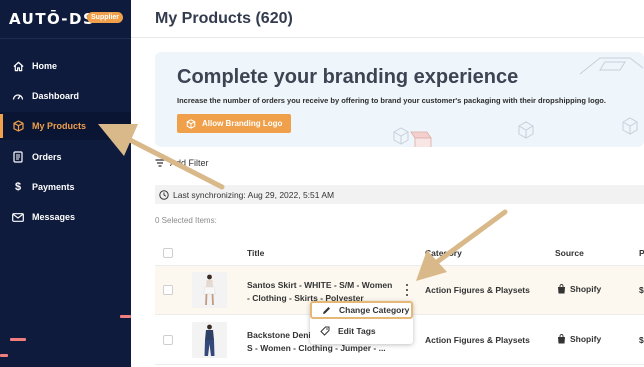 This screenshot has height=367, width=644. I want to click on decorative-package-icon, so click(421, 139).